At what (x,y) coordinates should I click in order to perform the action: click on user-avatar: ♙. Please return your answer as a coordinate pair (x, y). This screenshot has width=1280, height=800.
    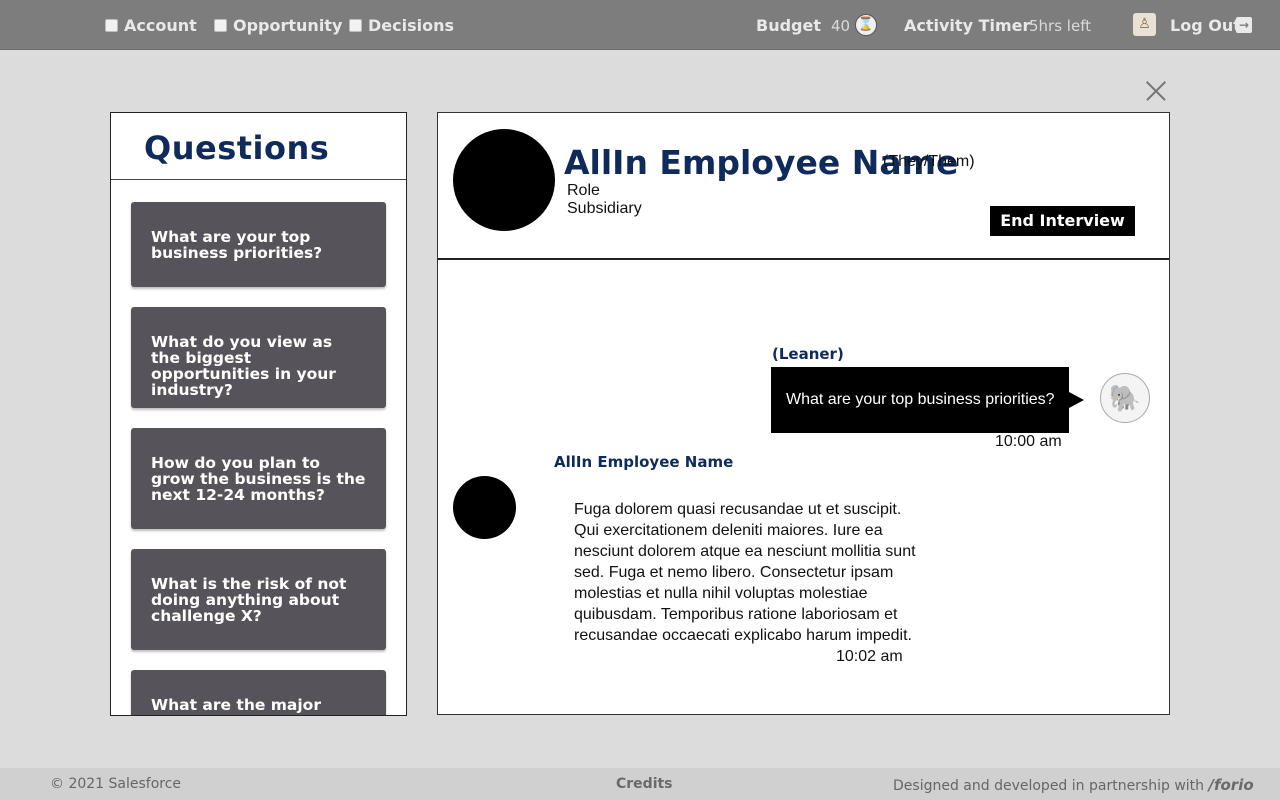
    Looking at the image, I should click on (1144, 24).